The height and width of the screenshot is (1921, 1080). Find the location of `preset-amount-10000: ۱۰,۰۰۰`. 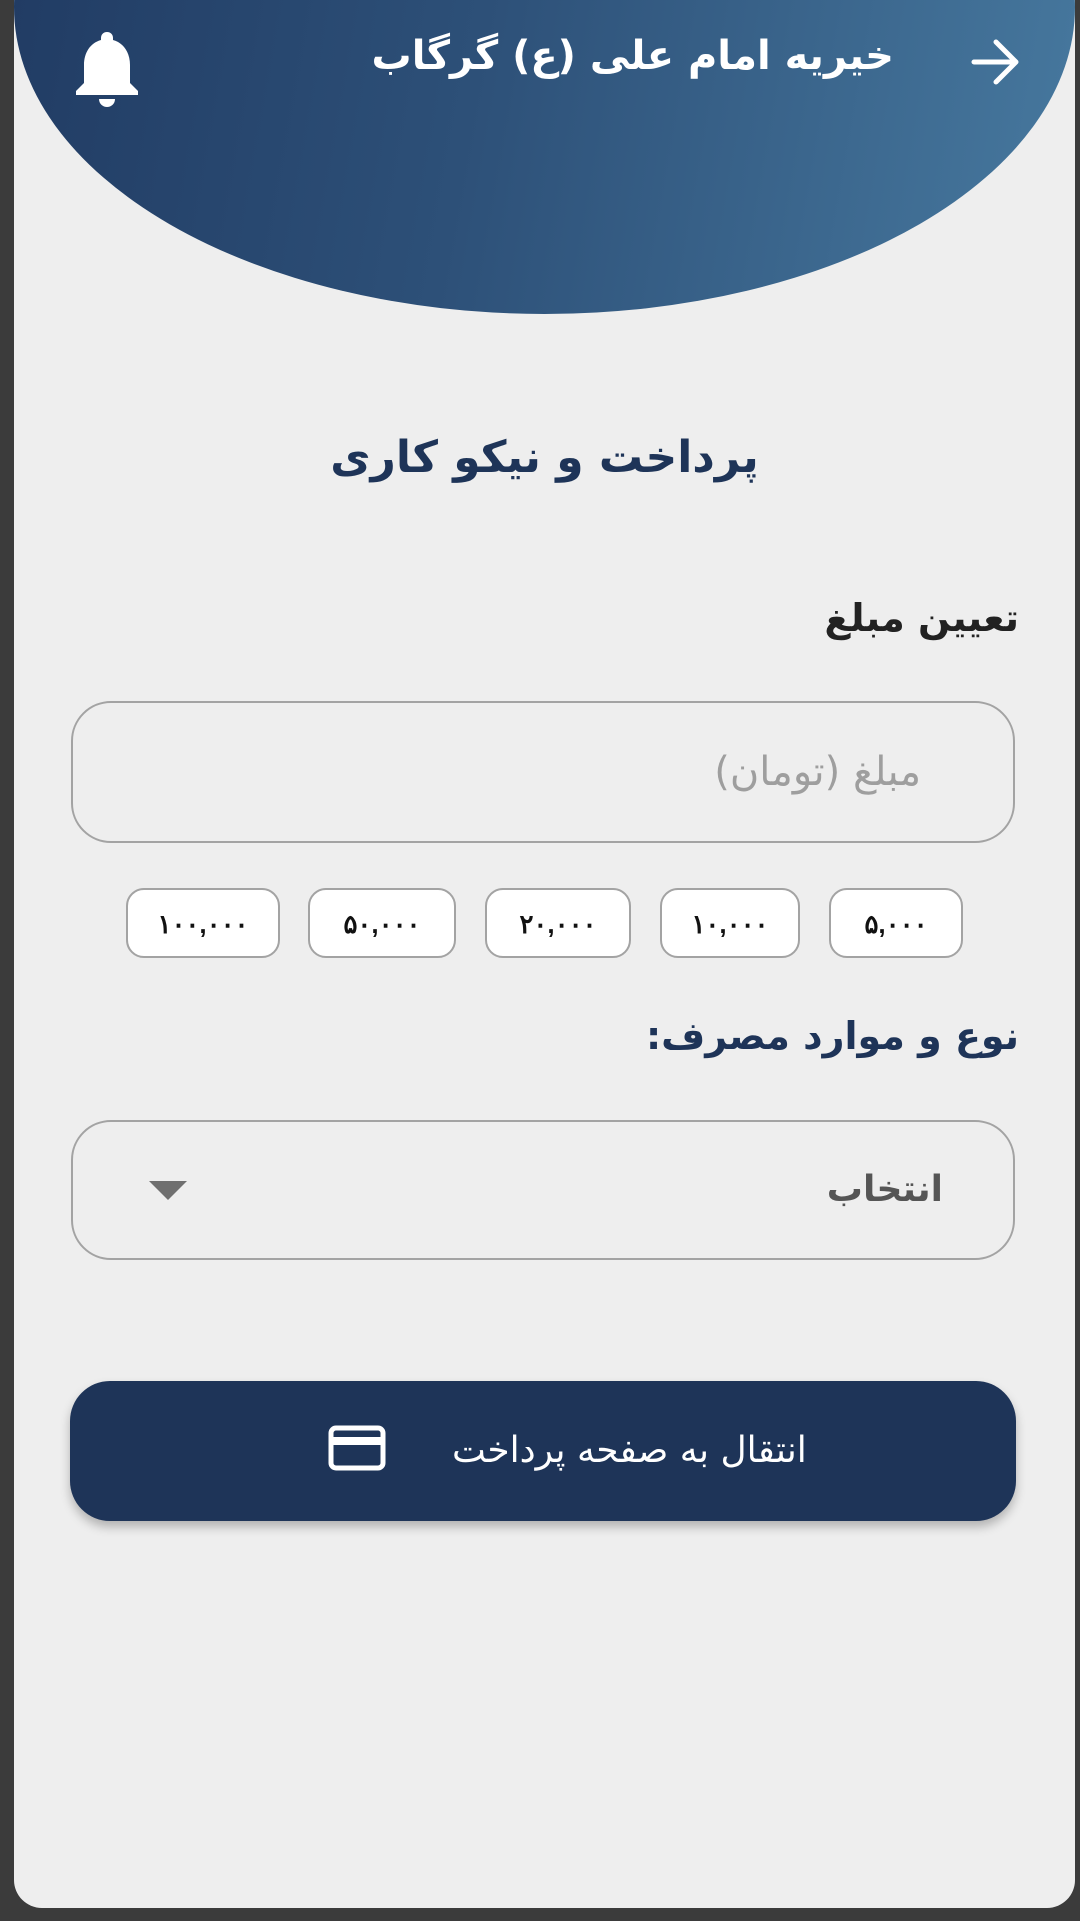

preset-amount-10000: ۱۰,۰۰۰ is located at coordinates (730, 923).